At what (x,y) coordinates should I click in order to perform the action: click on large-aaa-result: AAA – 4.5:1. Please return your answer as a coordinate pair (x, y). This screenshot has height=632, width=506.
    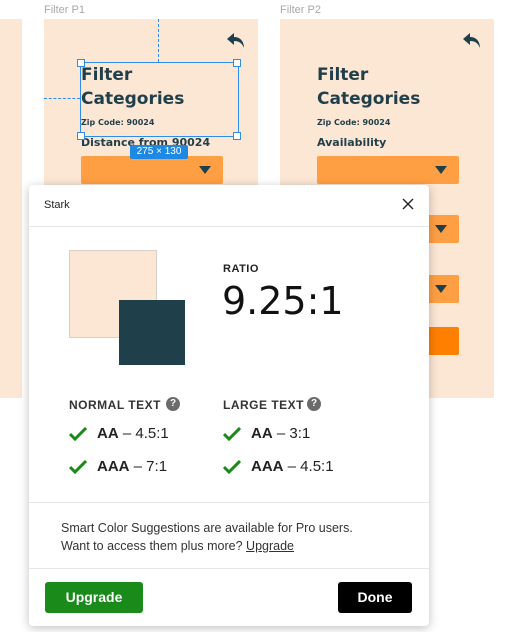
    Looking at the image, I should click on (278, 466).